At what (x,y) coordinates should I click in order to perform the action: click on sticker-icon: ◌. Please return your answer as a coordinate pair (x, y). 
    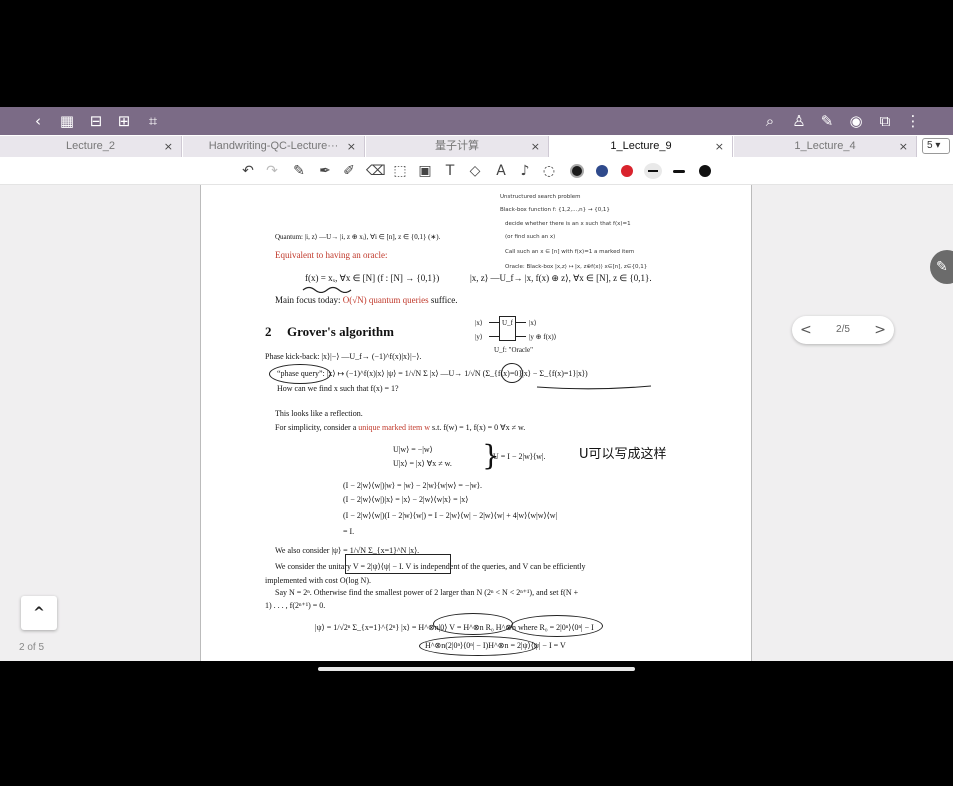
    Looking at the image, I should click on (549, 171).